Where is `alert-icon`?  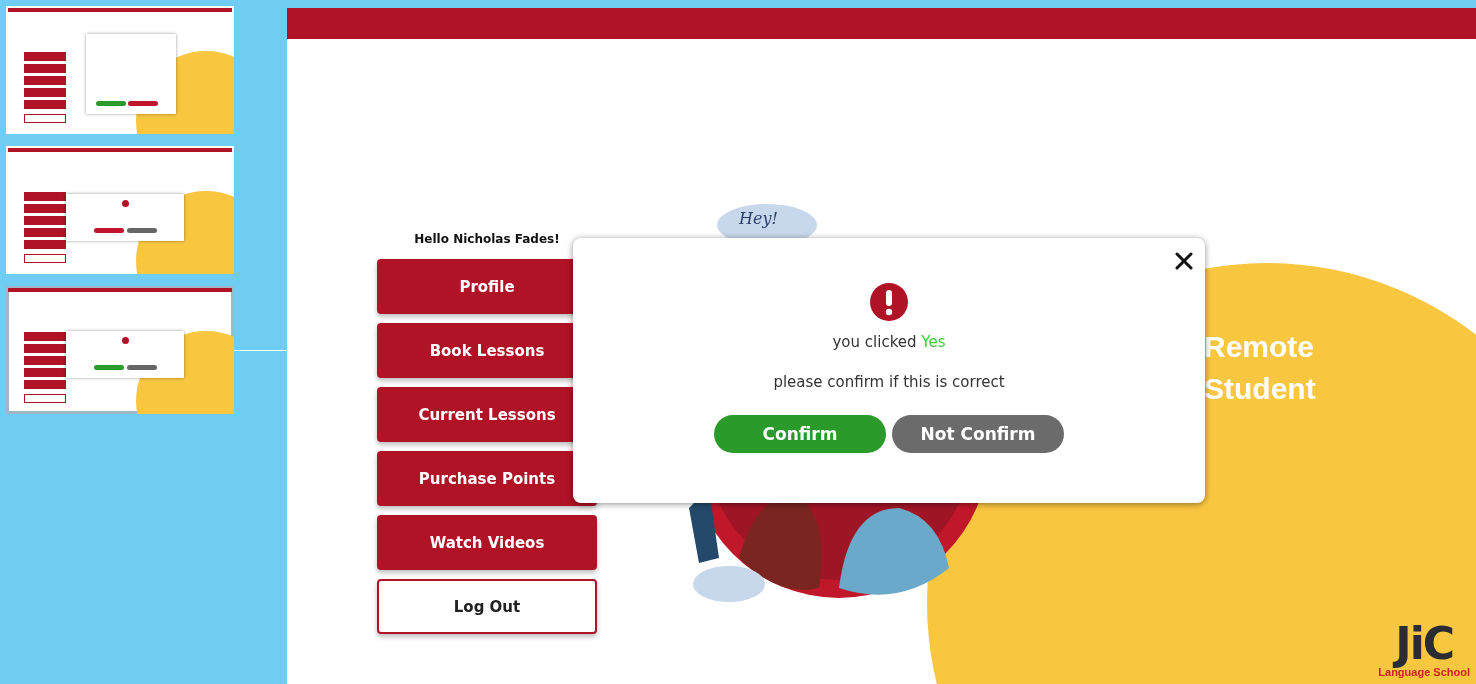 alert-icon is located at coordinates (889, 302).